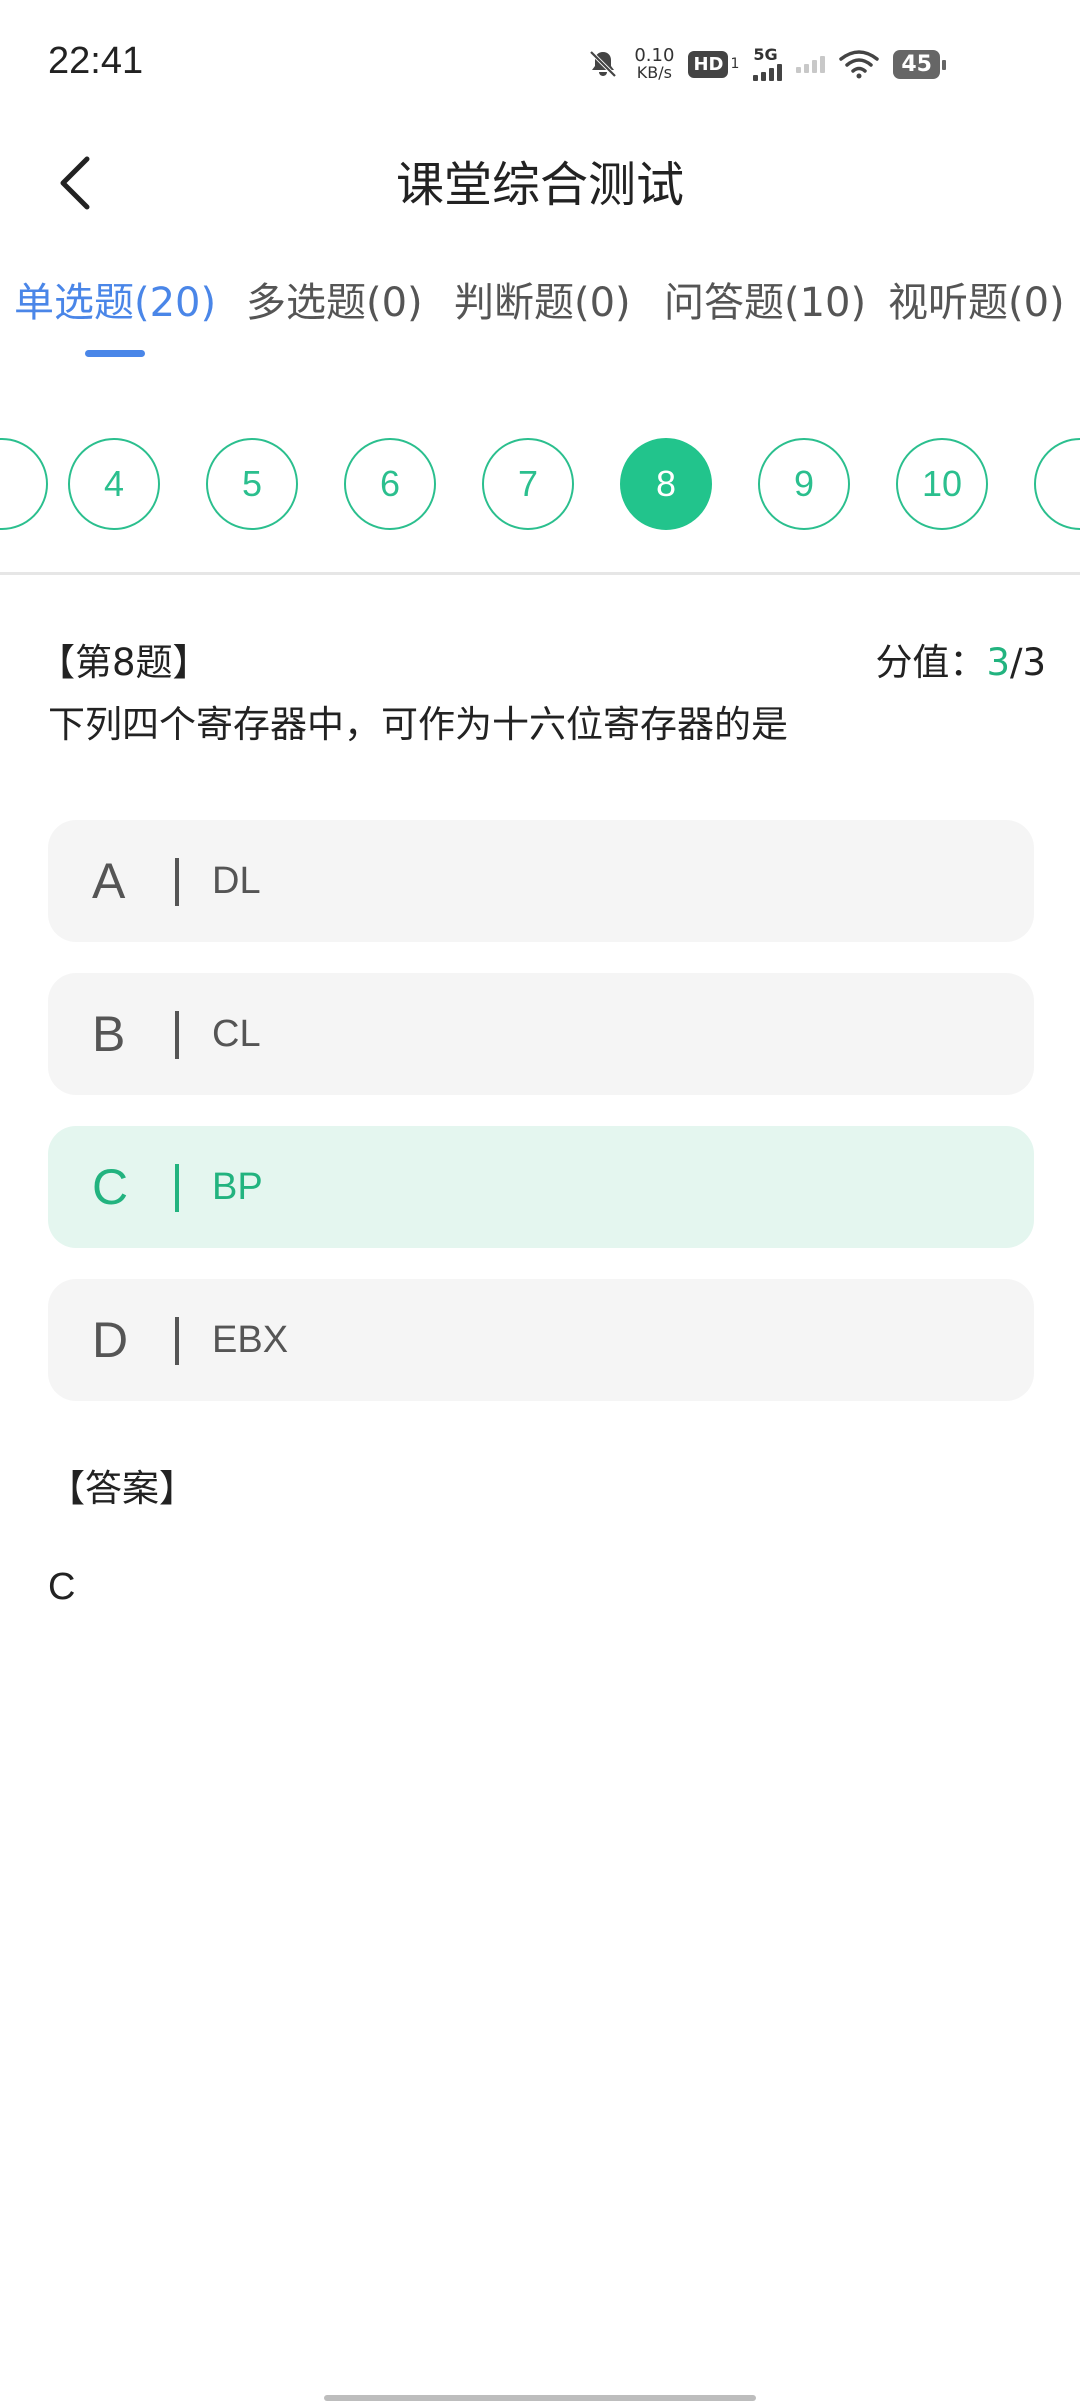 The height and width of the screenshot is (2408, 1080). Describe the element at coordinates (540, 65) in the screenshot. I see `status-bar: 22:41 0.10 KB/s HD 1 5G 45` at that location.